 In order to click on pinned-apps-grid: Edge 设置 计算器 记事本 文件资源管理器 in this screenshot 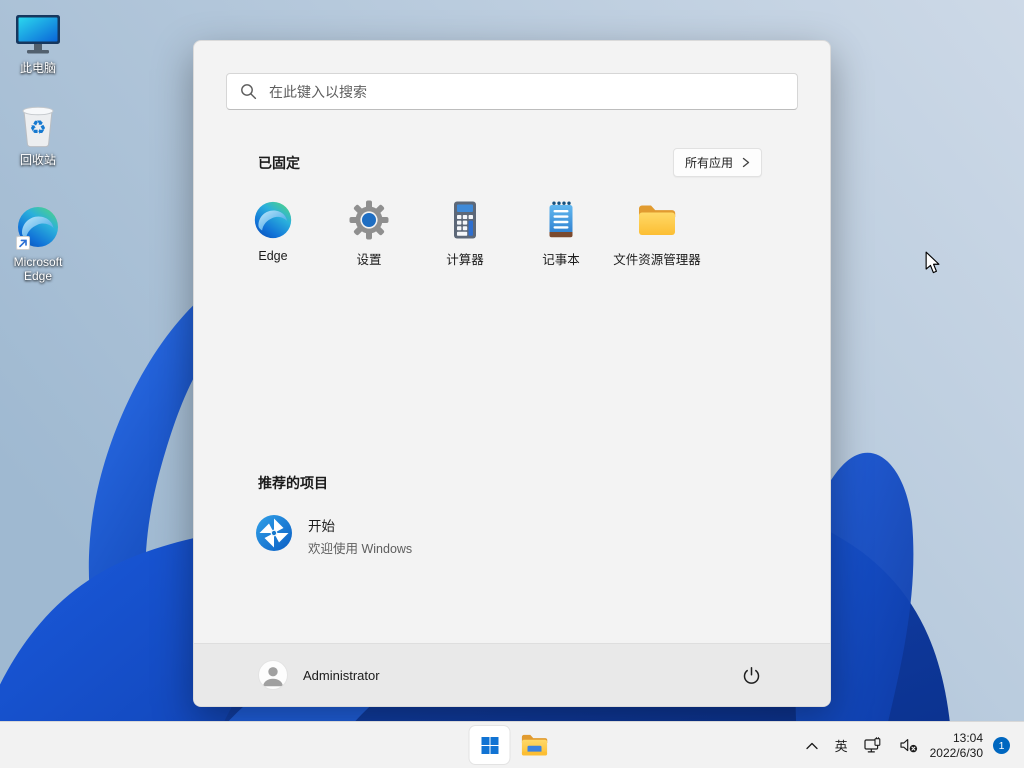, I will do `click(527, 233)`.